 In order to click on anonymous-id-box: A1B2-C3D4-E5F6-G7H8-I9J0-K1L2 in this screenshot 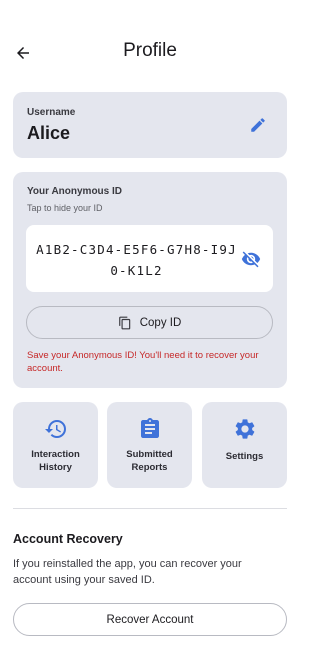, I will do `click(149, 258)`.